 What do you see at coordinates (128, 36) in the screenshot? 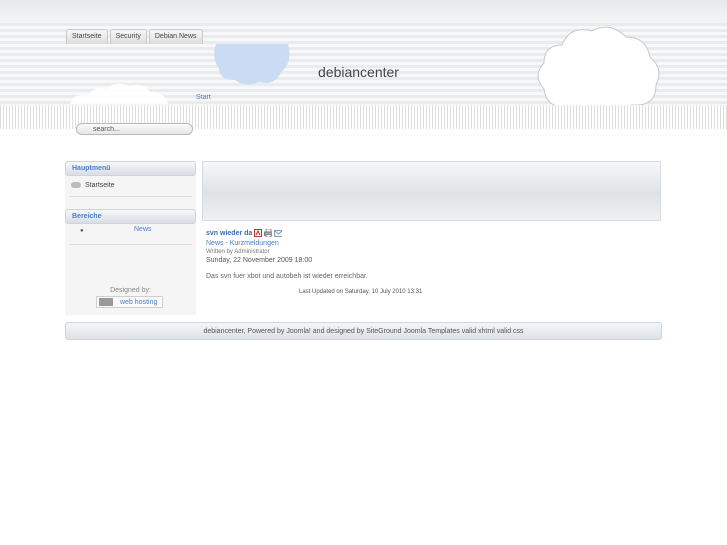
I see `tab-security: Security` at bounding box center [128, 36].